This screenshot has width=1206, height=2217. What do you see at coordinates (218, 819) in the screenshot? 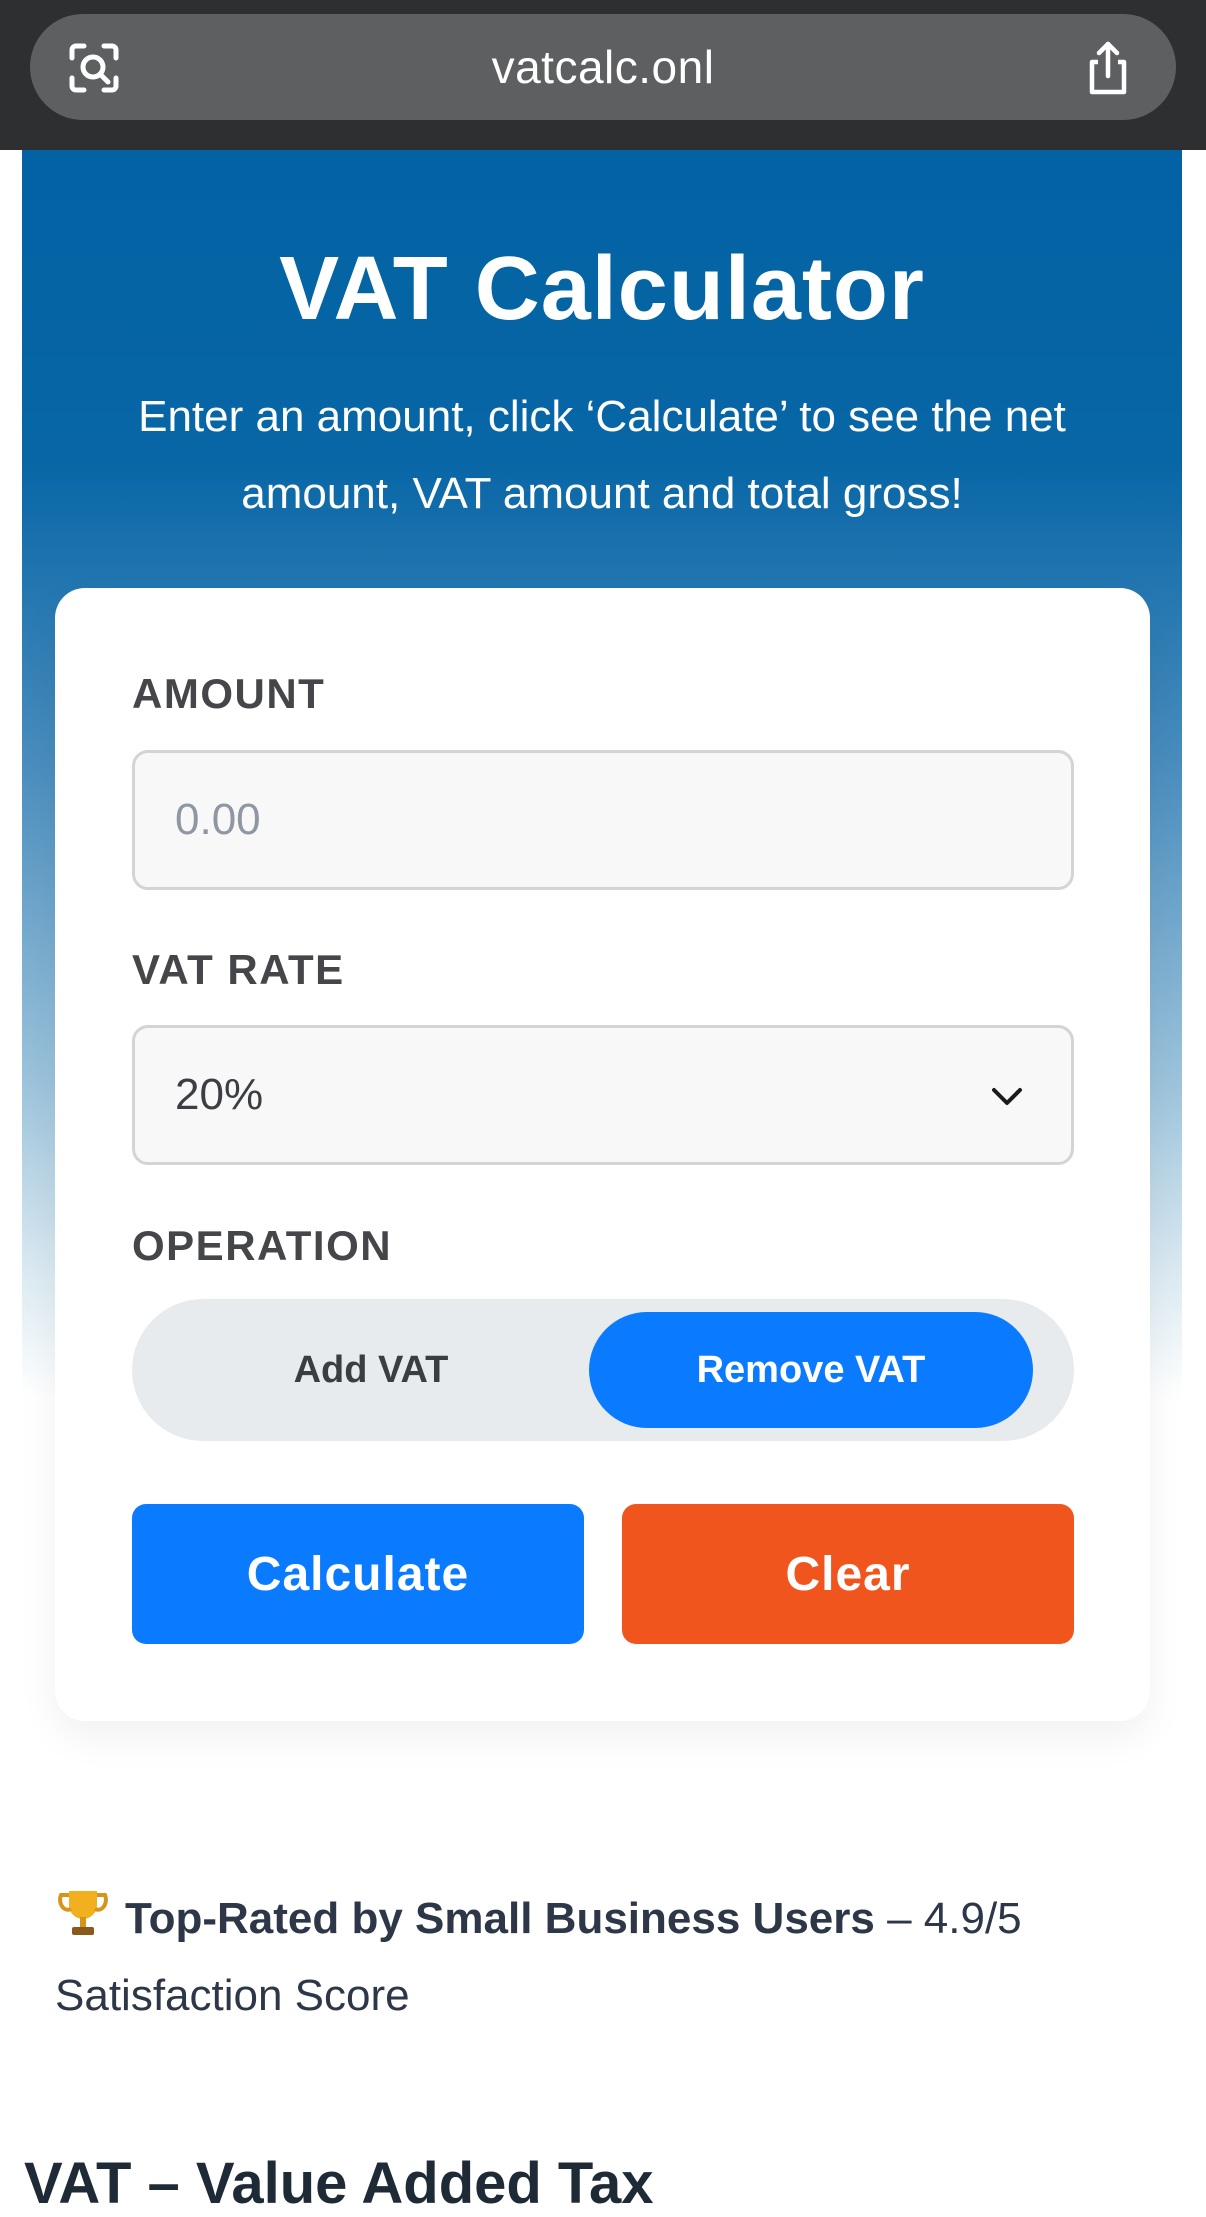
I see `amount-placeholder: 0.00` at bounding box center [218, 819].